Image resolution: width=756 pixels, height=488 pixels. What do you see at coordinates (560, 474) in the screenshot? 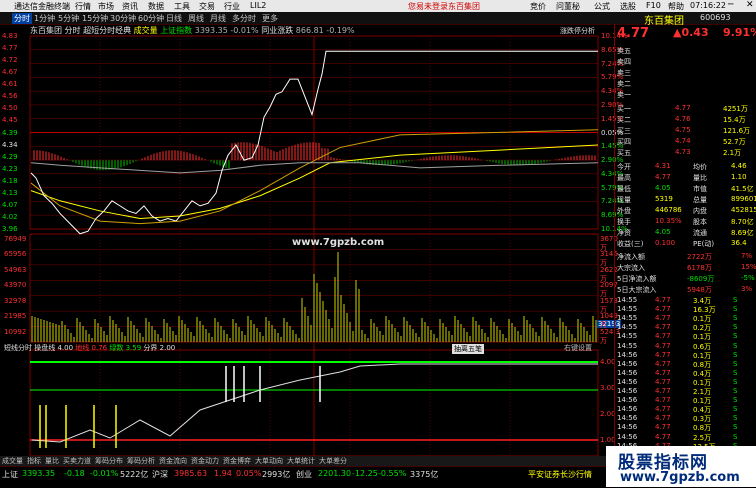
I see `status-broker: 平安证券长沙行情` at bounding box center [560, 474].